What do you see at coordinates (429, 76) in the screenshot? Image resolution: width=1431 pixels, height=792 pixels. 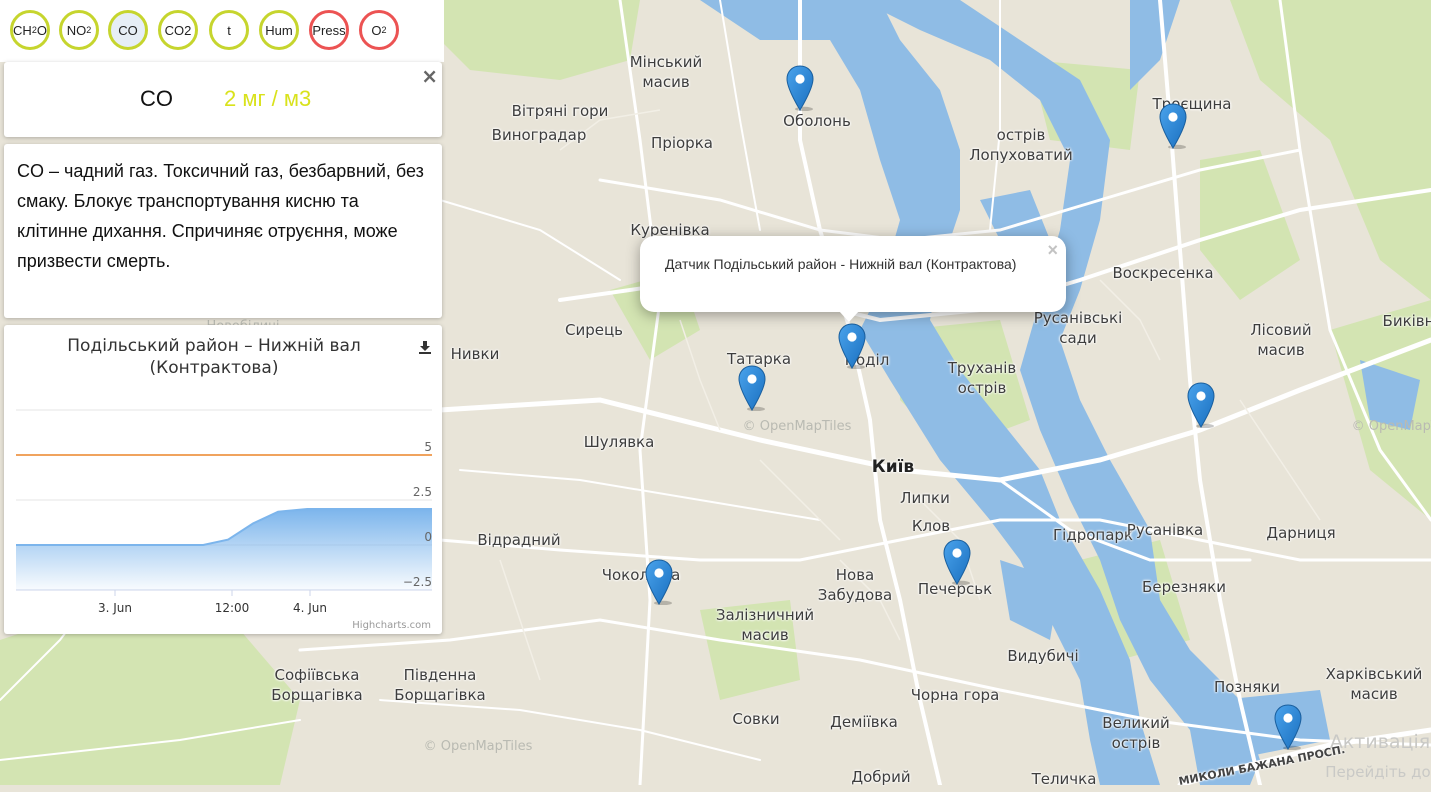 I see `close-icon: ×` at bounding box center [429, 76].